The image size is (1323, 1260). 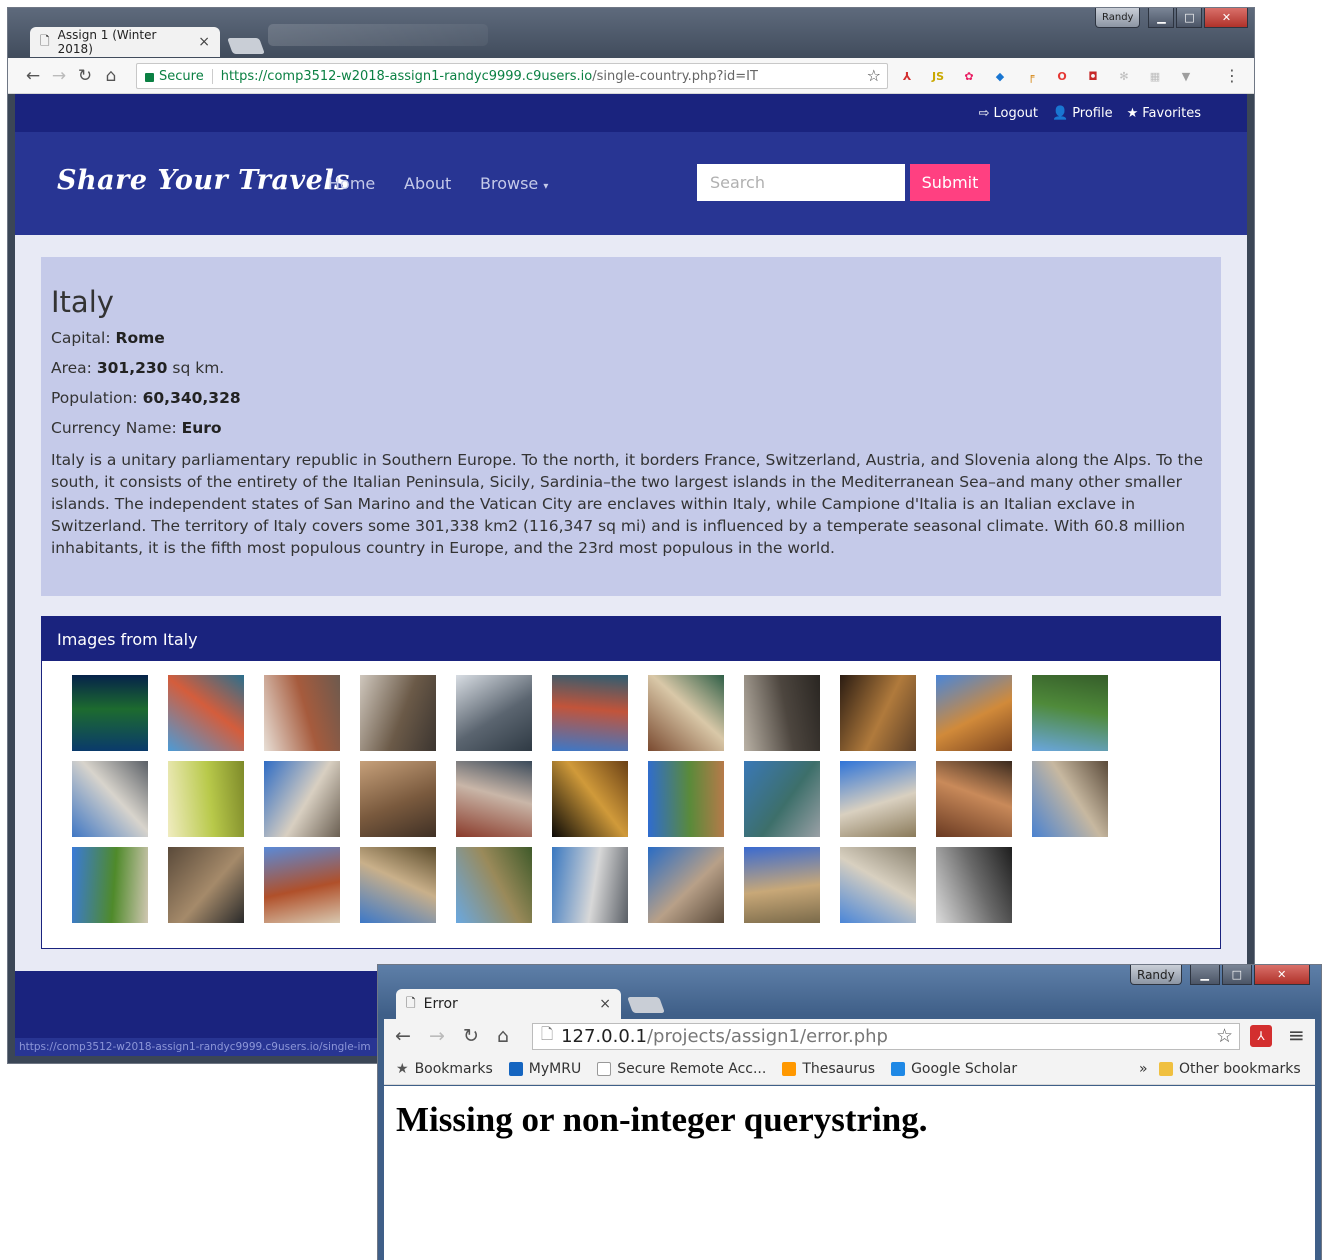 What do you see at coordinates (427, 183) in the screenshot?
I see `nav-about: About` at bounding box center [427, 183].